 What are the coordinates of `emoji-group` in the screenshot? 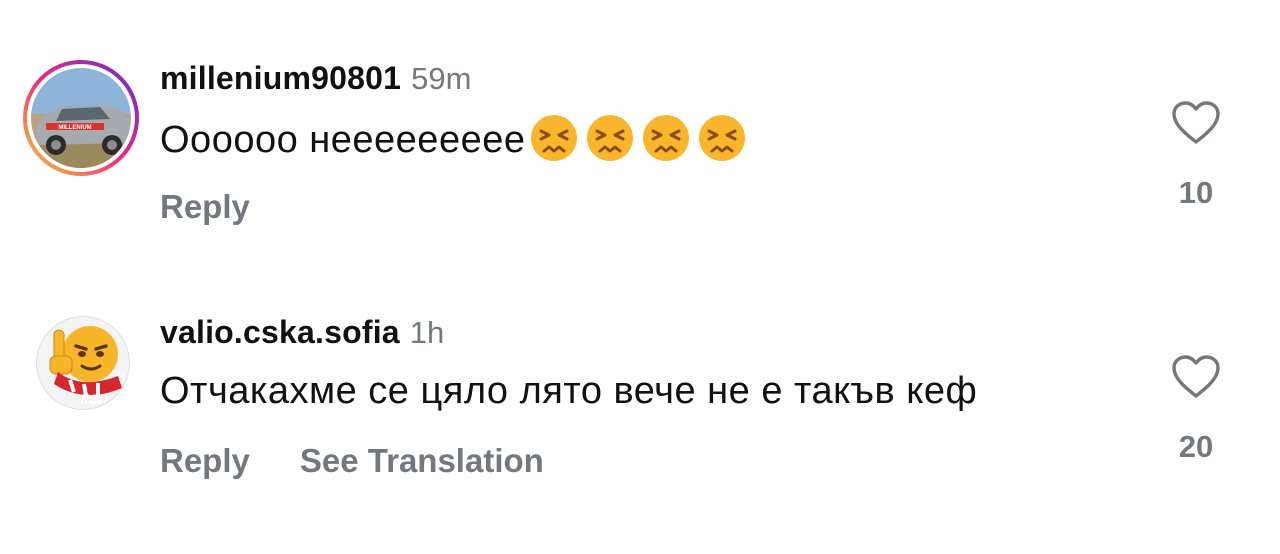 It's located at (638, 138).